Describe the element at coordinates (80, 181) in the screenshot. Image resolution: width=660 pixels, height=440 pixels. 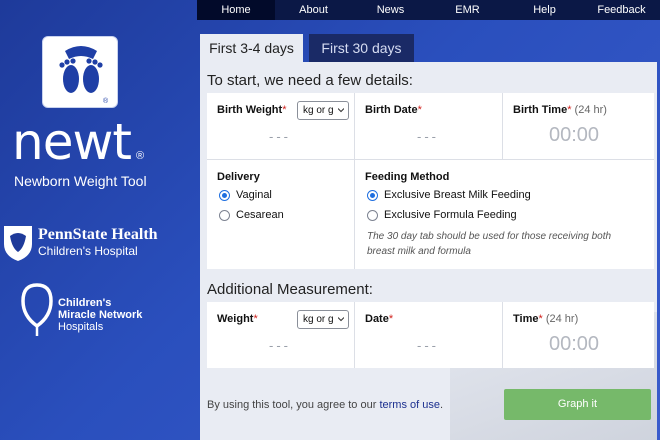
I see `brand-tagline: Newborn Weight Tool` at that location.